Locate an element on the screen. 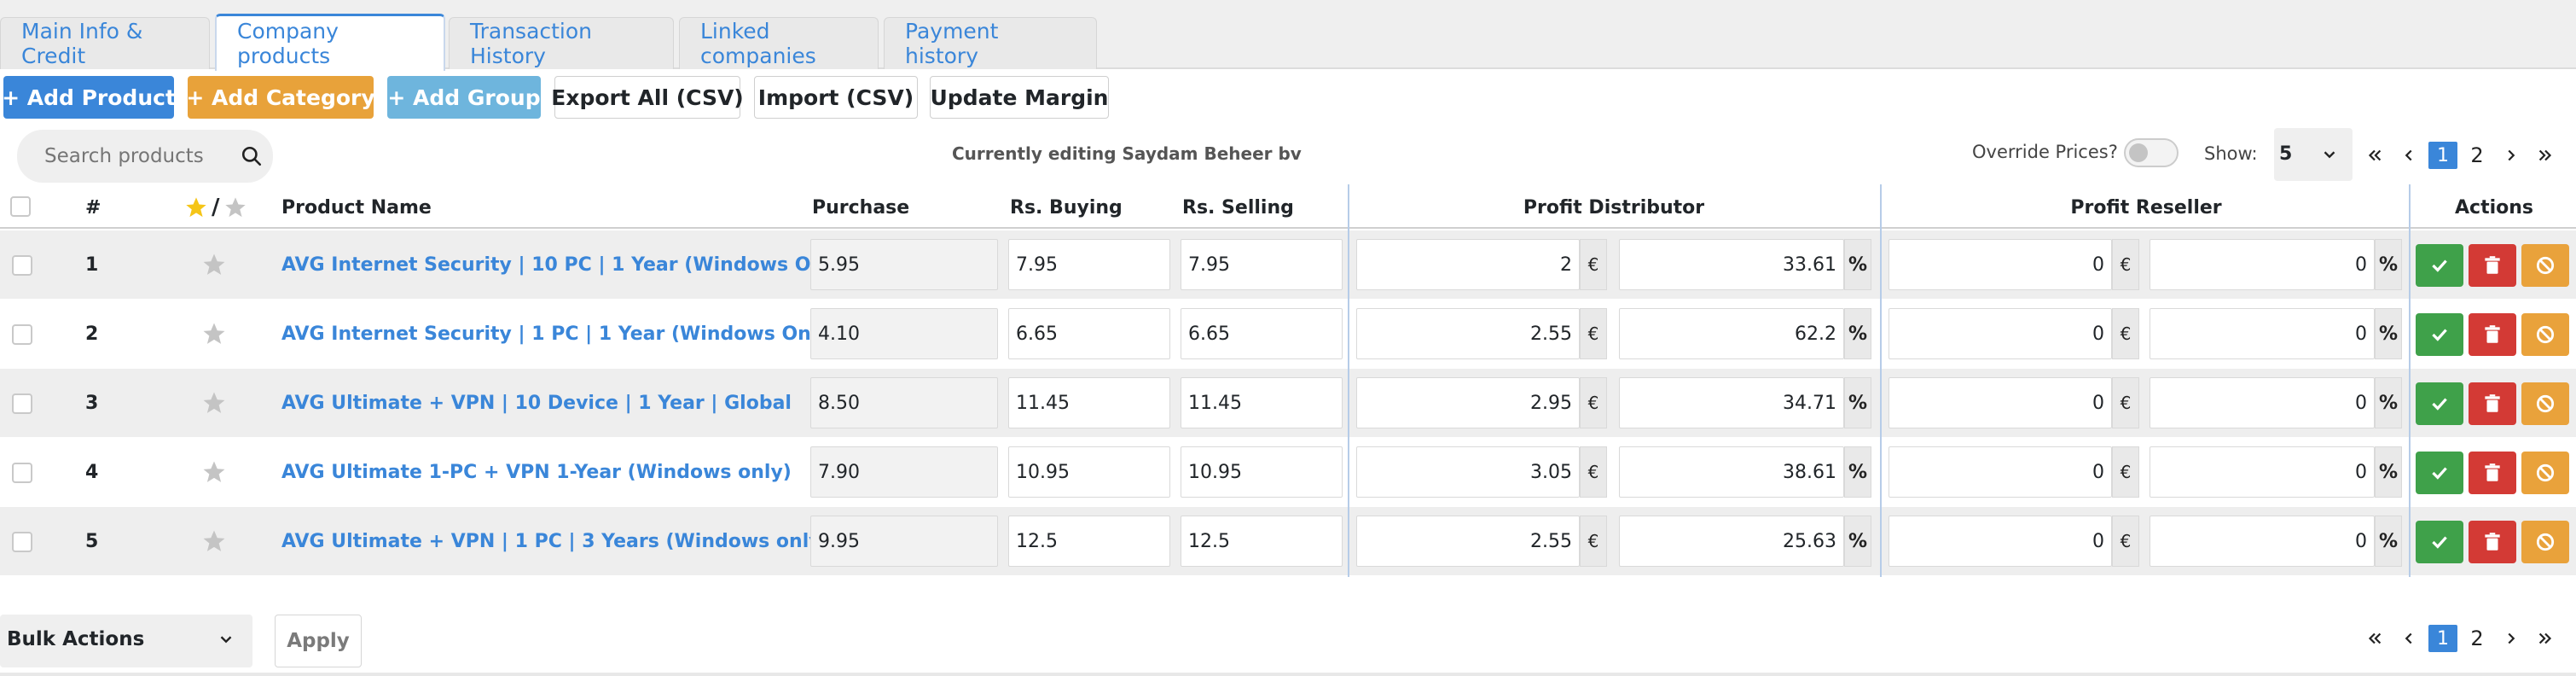  profit-distributor-eur-input: 2.95 is located at coordinates (1468, 402).